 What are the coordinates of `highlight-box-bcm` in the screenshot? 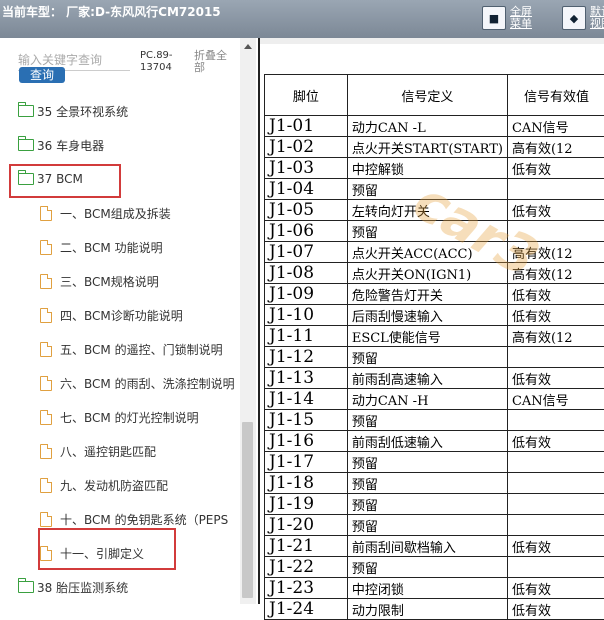 It's located at (65, 181).